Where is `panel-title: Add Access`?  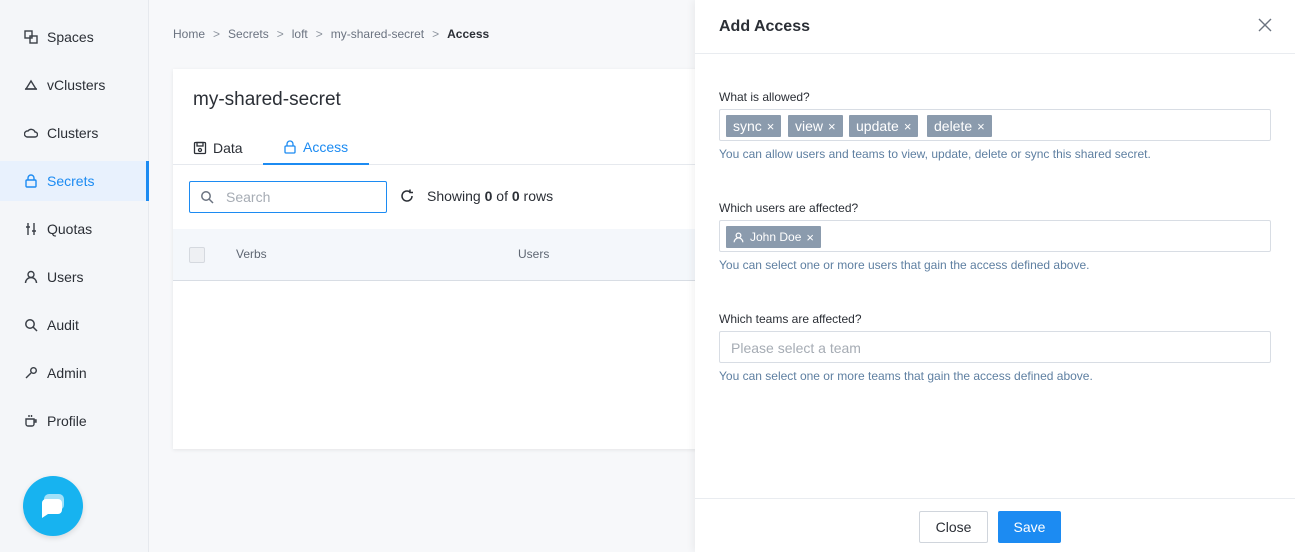
panel-title: Add Access is located at coordinates (764, 26).